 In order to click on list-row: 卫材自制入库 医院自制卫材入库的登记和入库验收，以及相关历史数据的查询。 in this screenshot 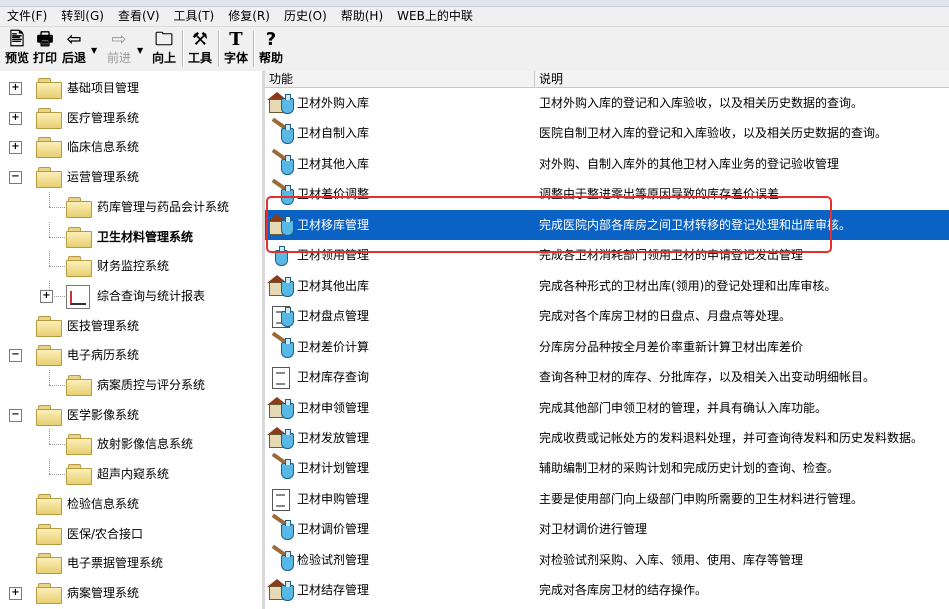, I will do `click(607, 132)`.